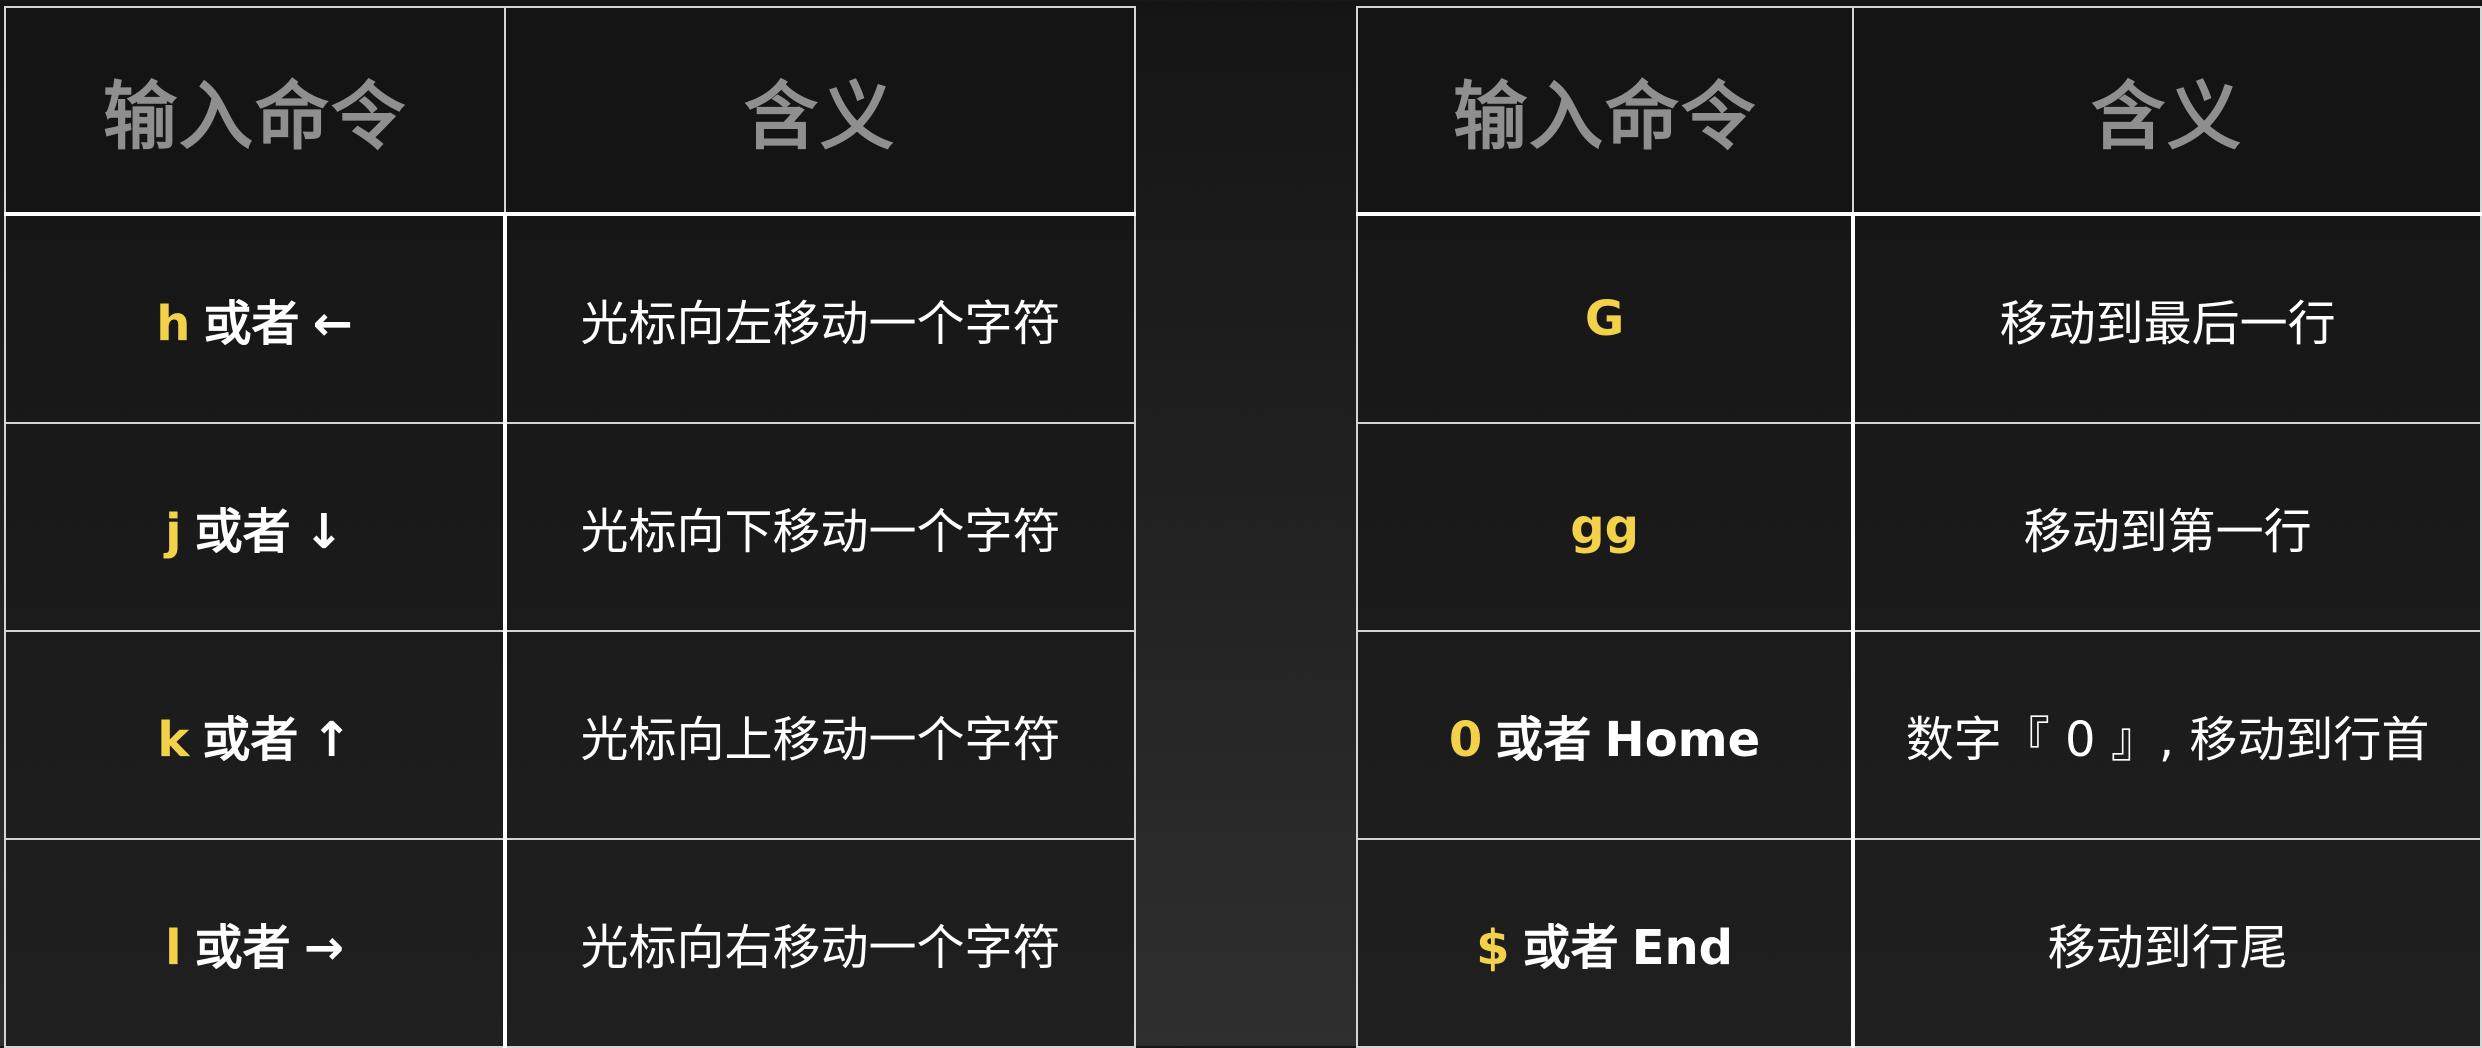 The height and width of the screenshot is (1048, 2482). I want to click on meaning-text: 光标向下移动一个字符, so click(820, 532).